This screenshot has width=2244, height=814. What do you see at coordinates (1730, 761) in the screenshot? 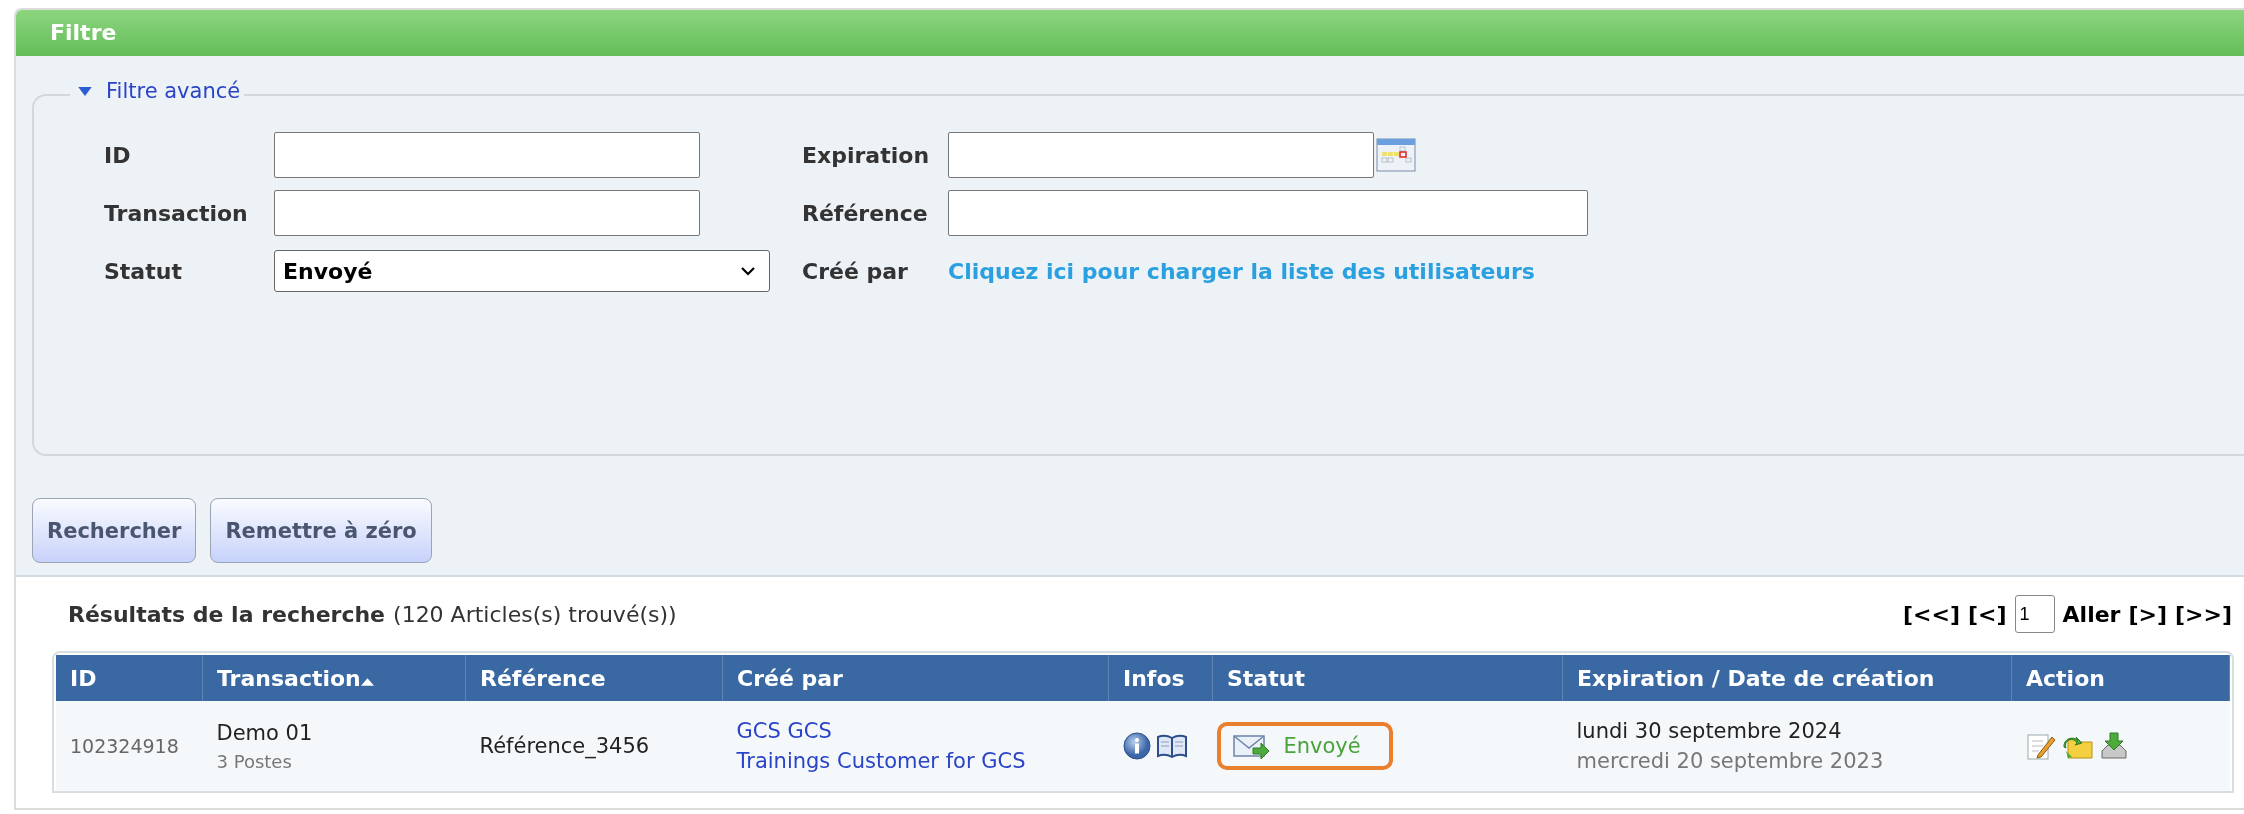
I see `creation-date: mercredi 20 septembre 2023` at bounding box center [1730, 761].